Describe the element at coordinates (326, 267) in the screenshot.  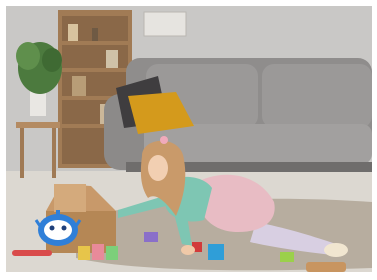
I see `toy-block-wood` at that location.